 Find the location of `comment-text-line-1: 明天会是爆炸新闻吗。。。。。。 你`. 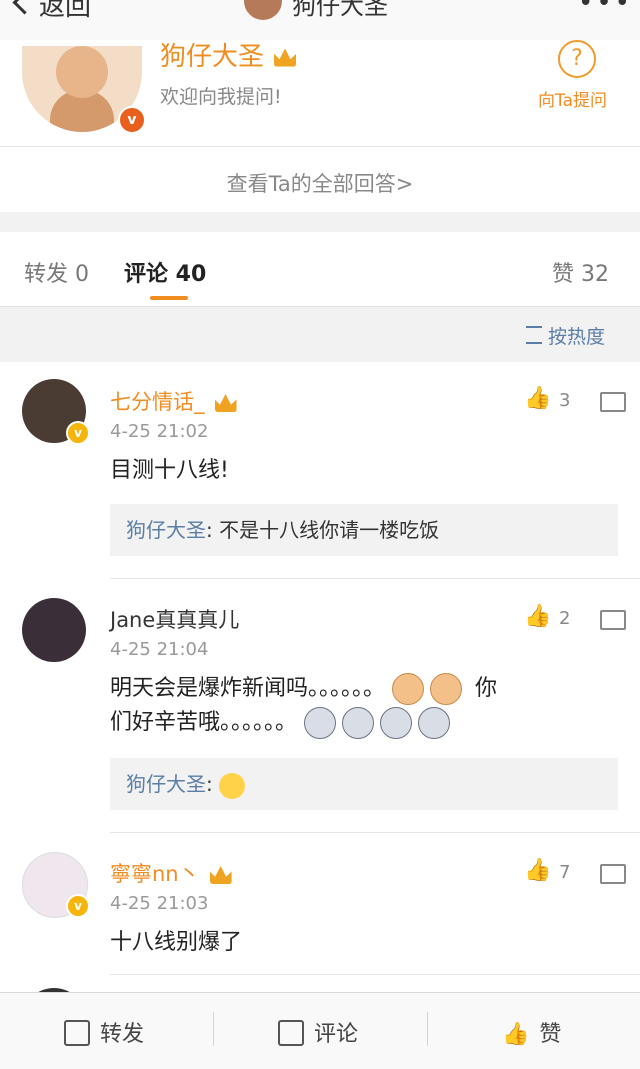

comment-text-line-1: 明天会是爆炸新闻吗。。。。。。 你 is located at coordinates (303, 689).